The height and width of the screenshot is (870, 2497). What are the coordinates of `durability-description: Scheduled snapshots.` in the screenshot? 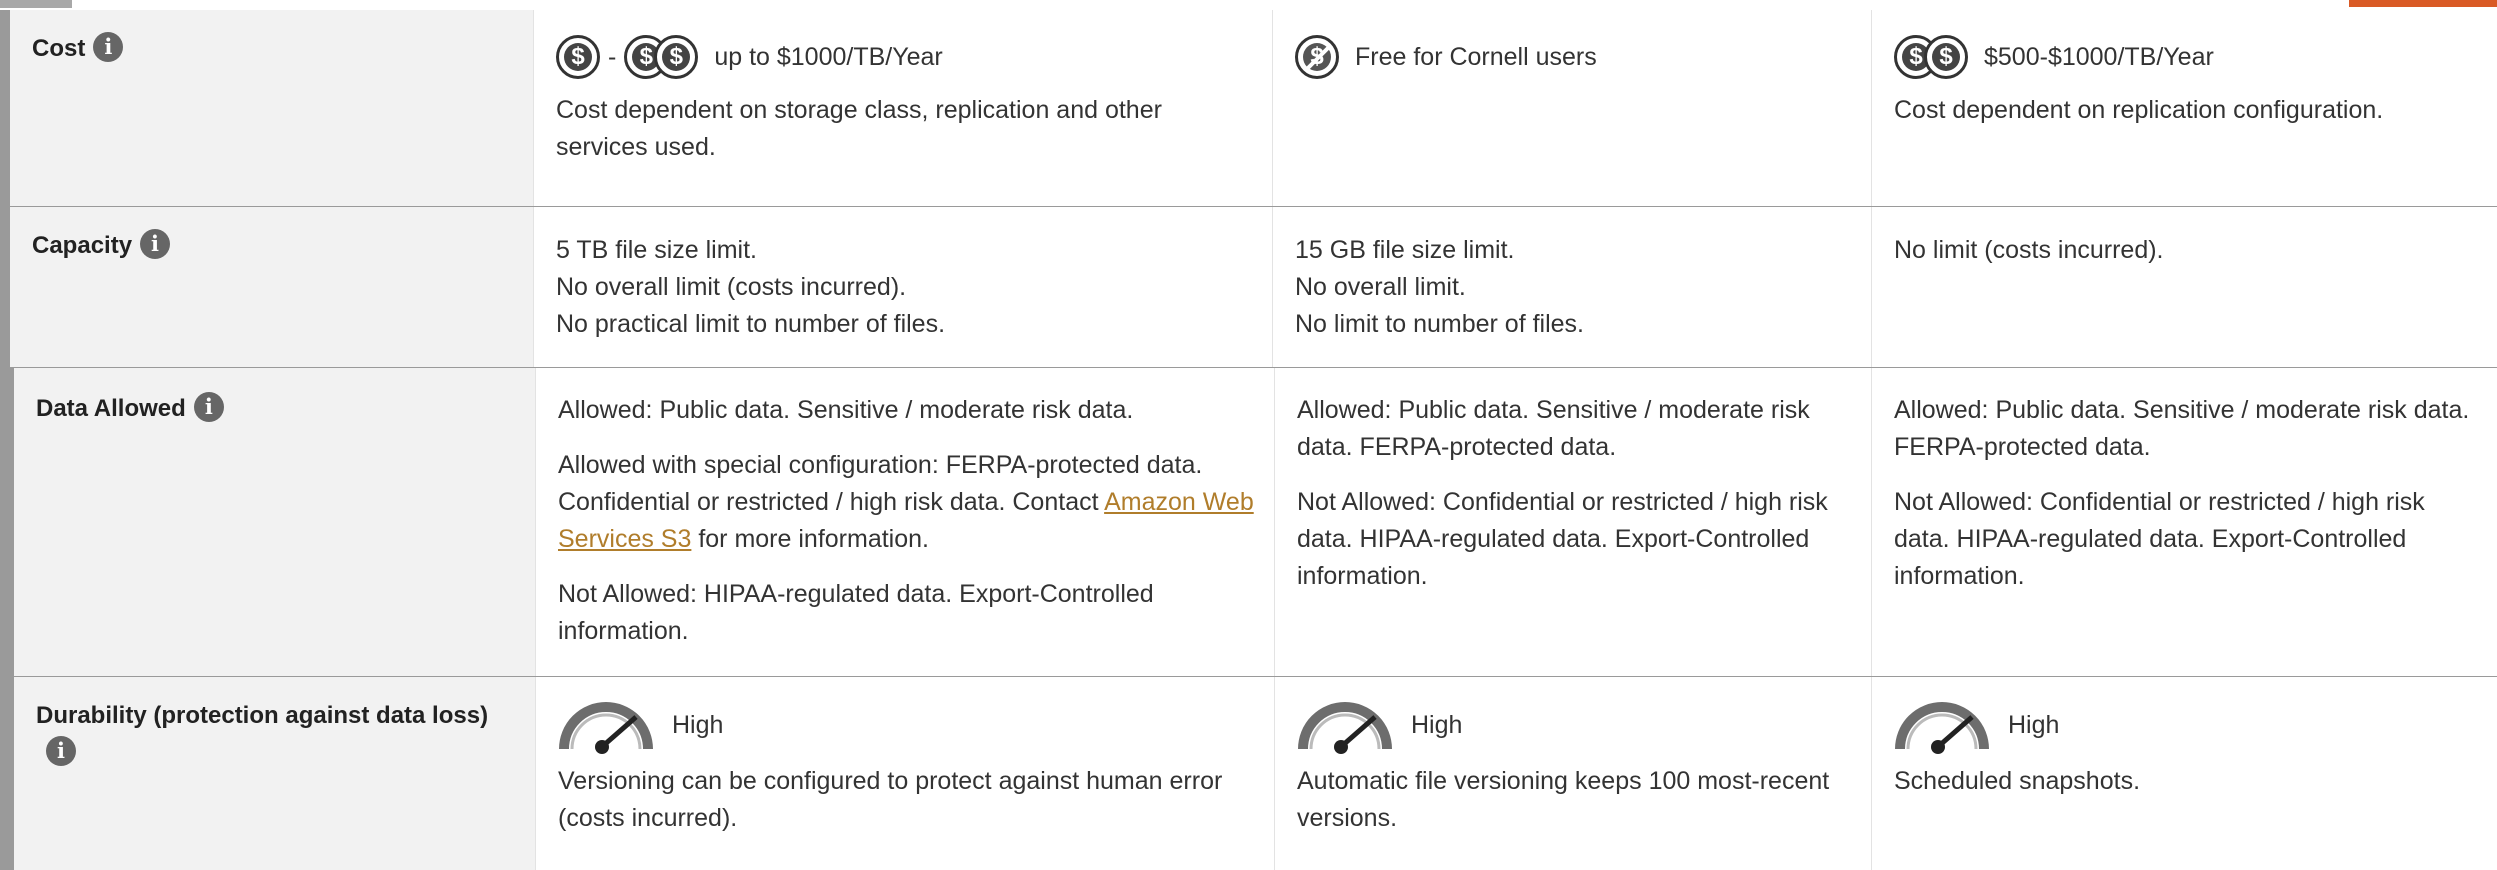 It's located at (2017, 781).